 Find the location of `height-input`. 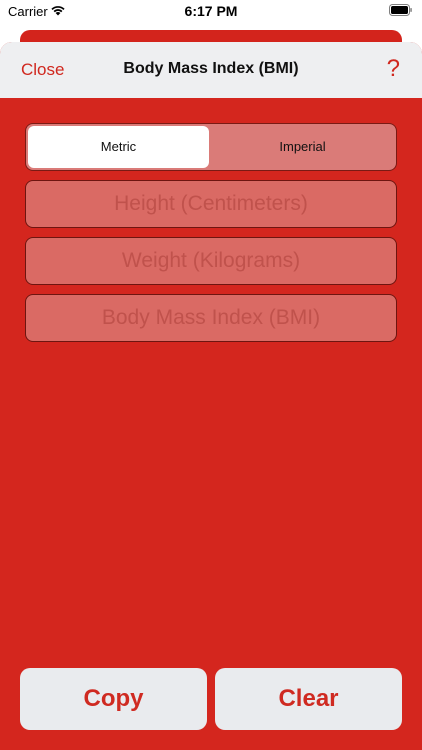

height-input is located at coordinates (211, 204).